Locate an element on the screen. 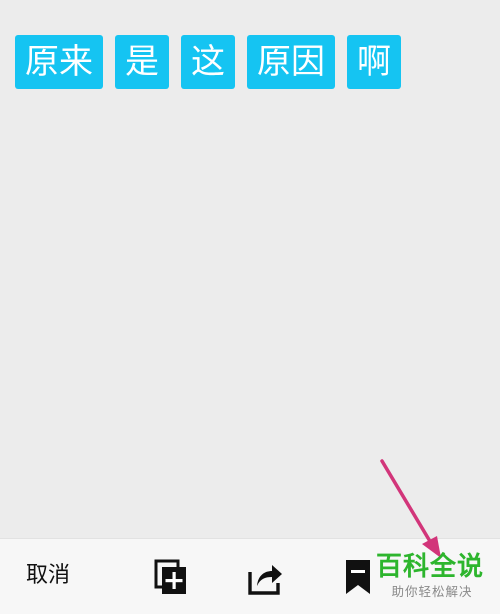 This screenshot has height=614, width=500. watermark-subtitle: 助你轻松解决 is located at coordinates (432, 591).